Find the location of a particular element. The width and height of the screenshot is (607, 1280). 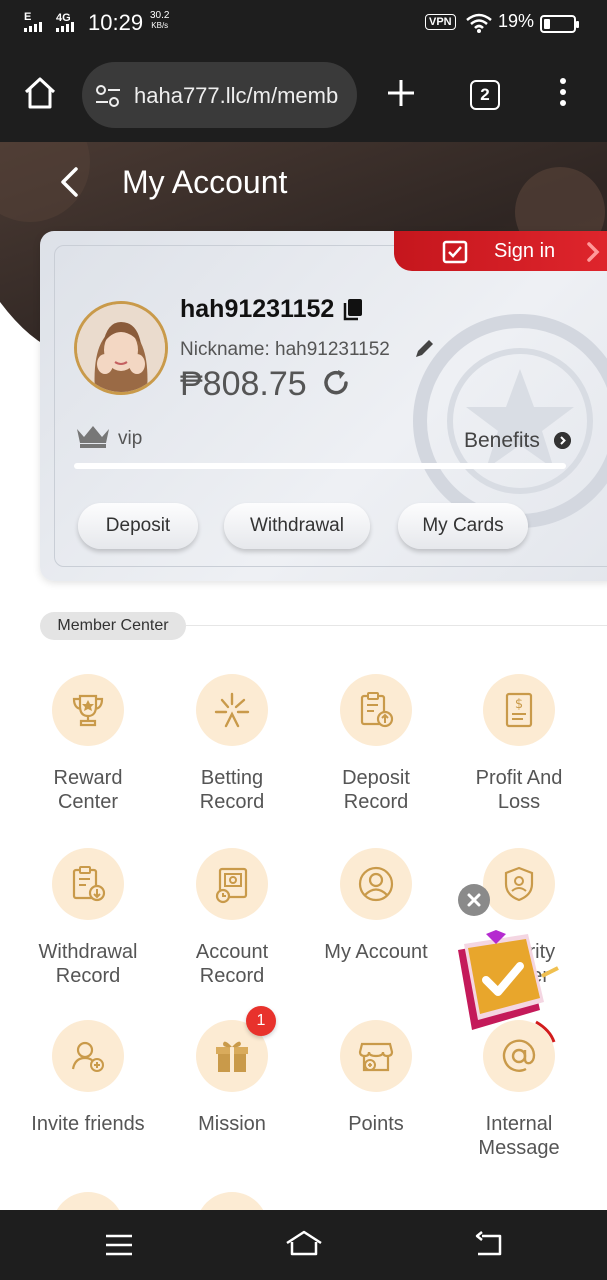

menu-item-mission: Mission is located at coordinates (232, 1078).